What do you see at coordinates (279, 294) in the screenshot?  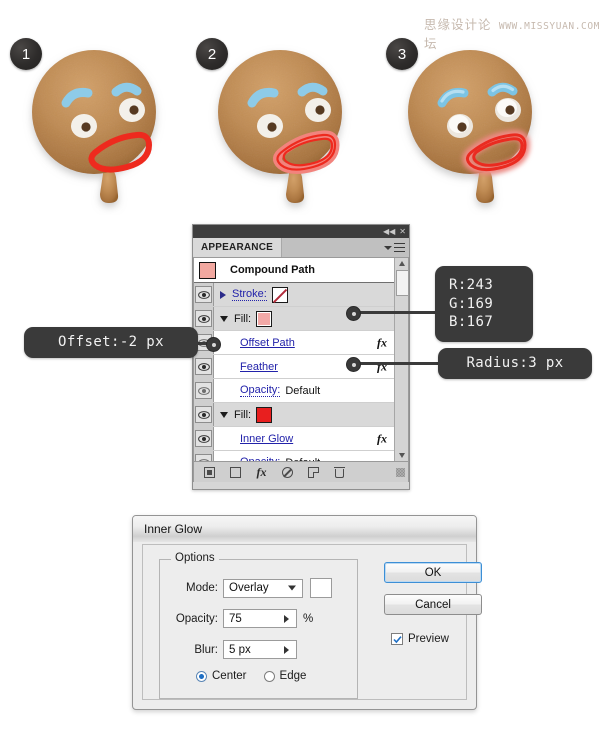 I see `stroke-swatch-none` at bounding box center [279, 294].